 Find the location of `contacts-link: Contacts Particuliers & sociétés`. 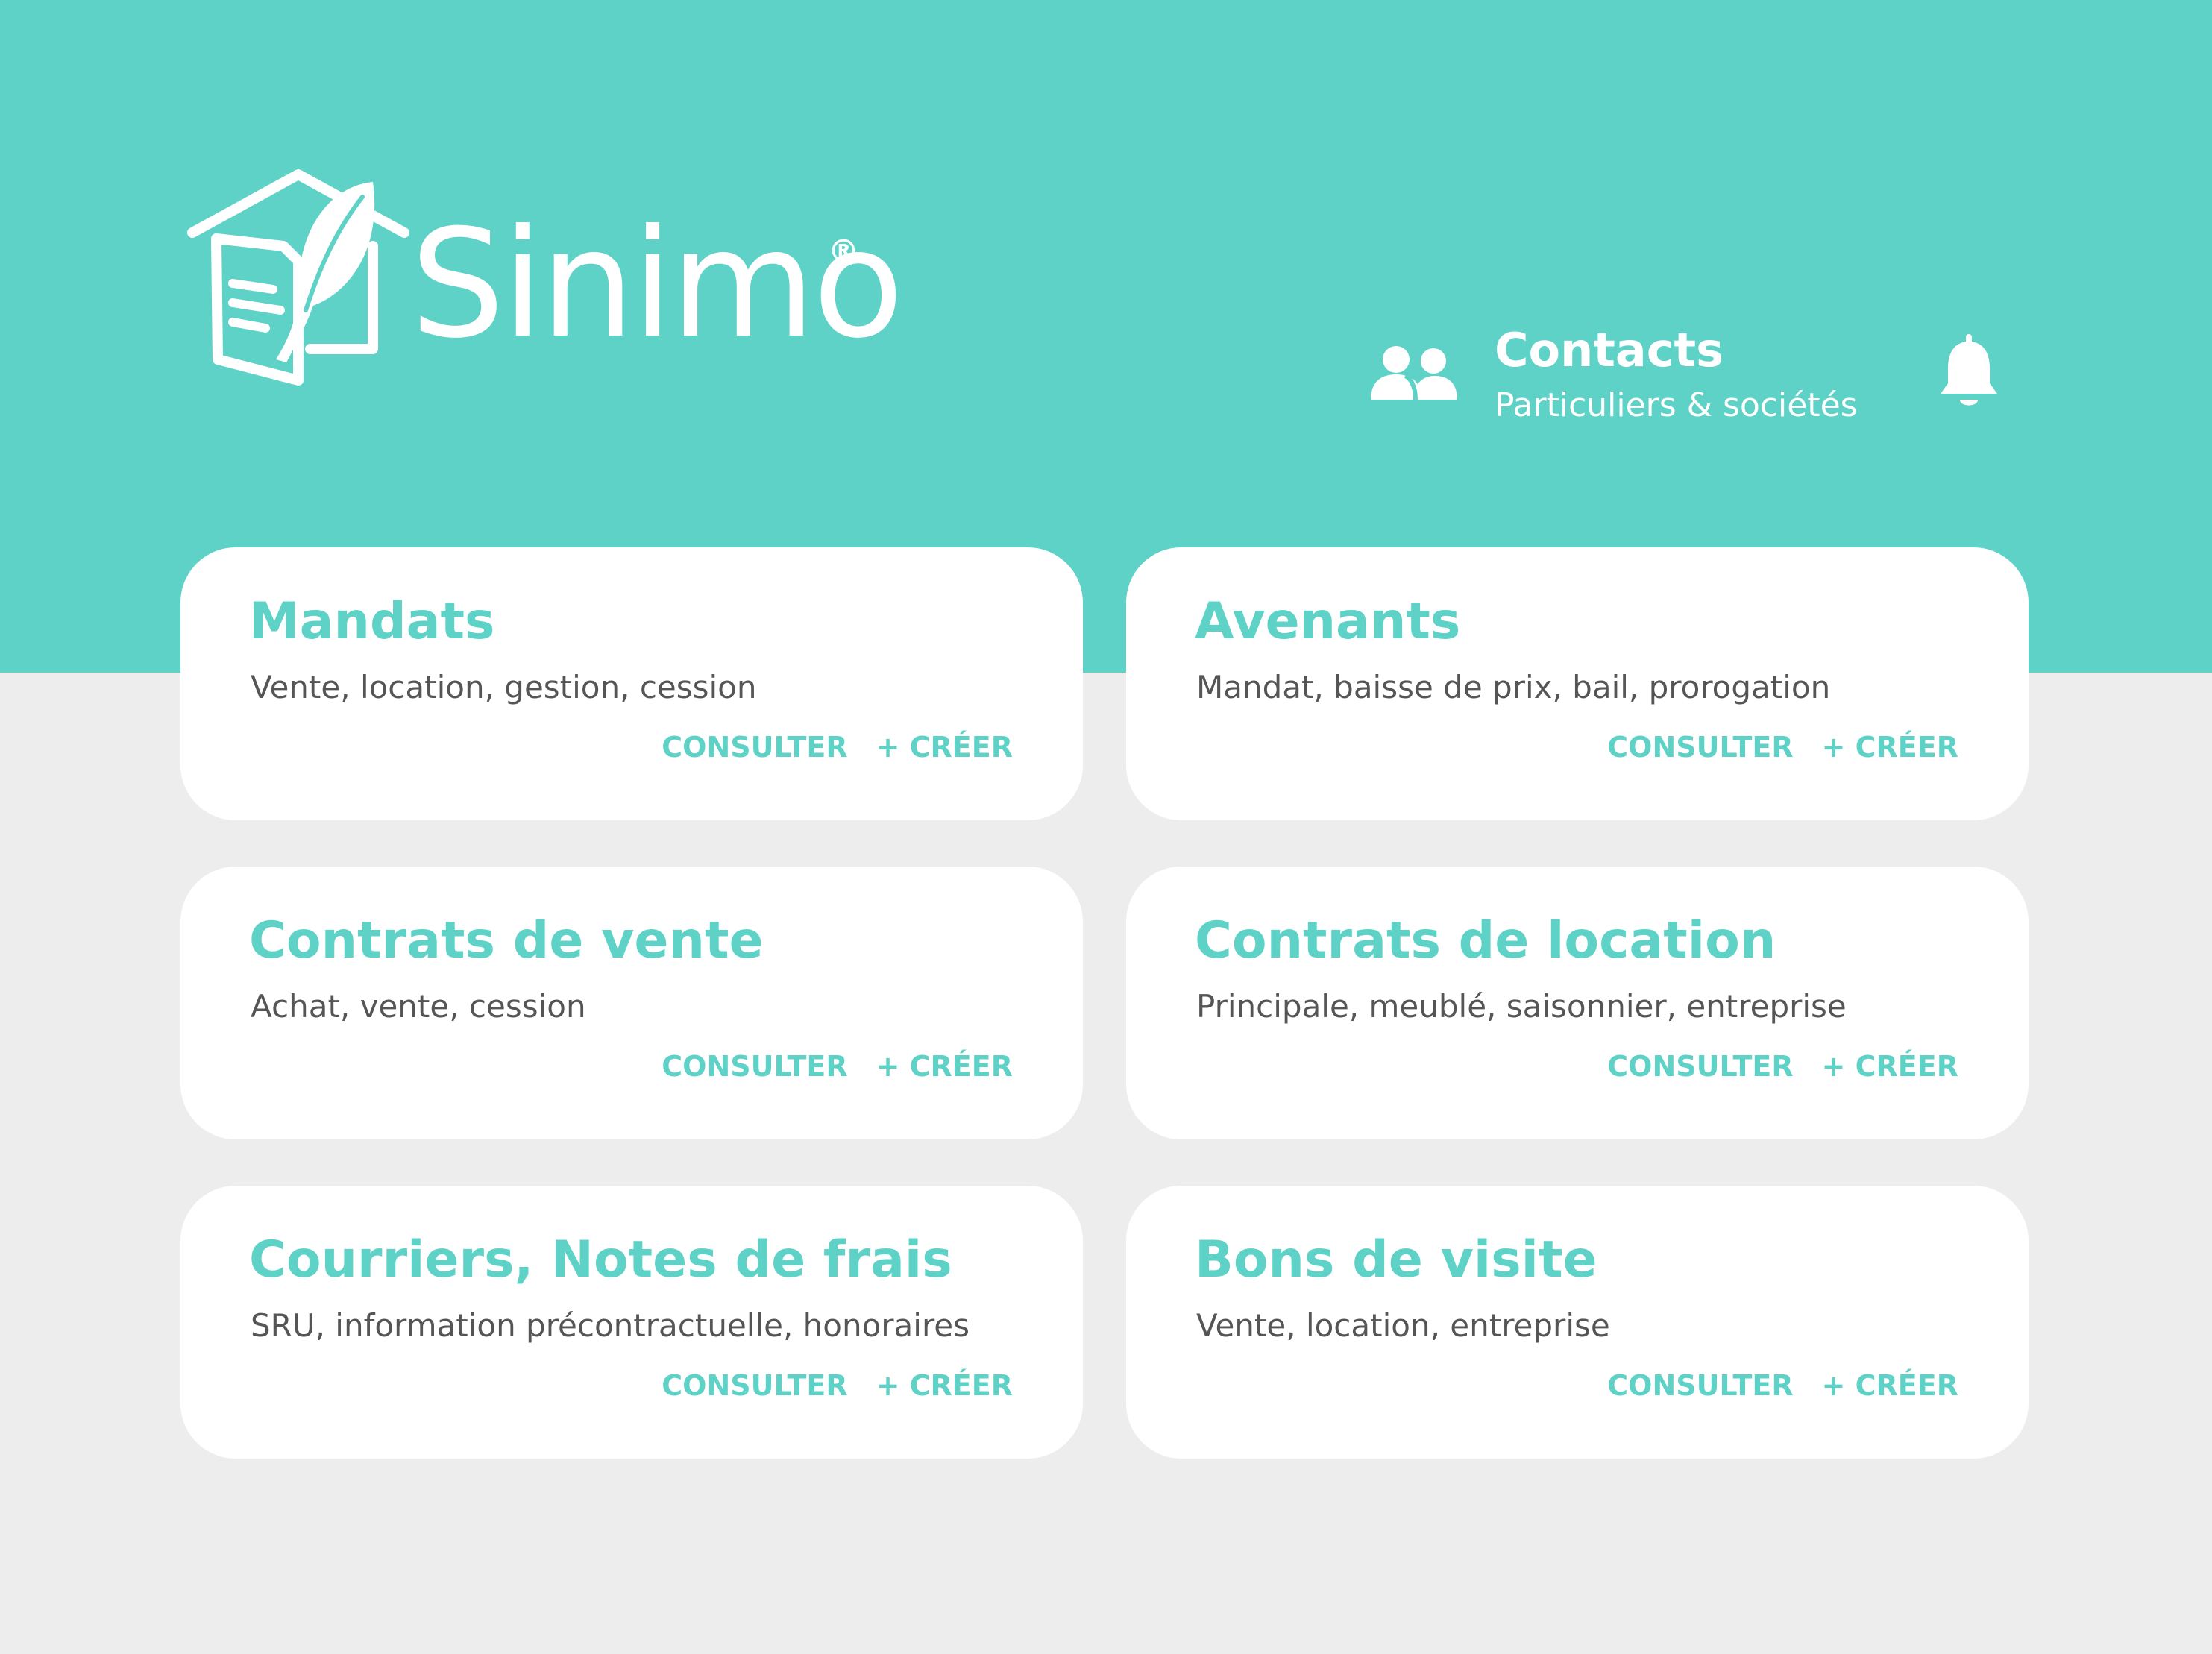

contacts-link: Contacts Particuliers & sociétés is located at coordinates (1632, 380).